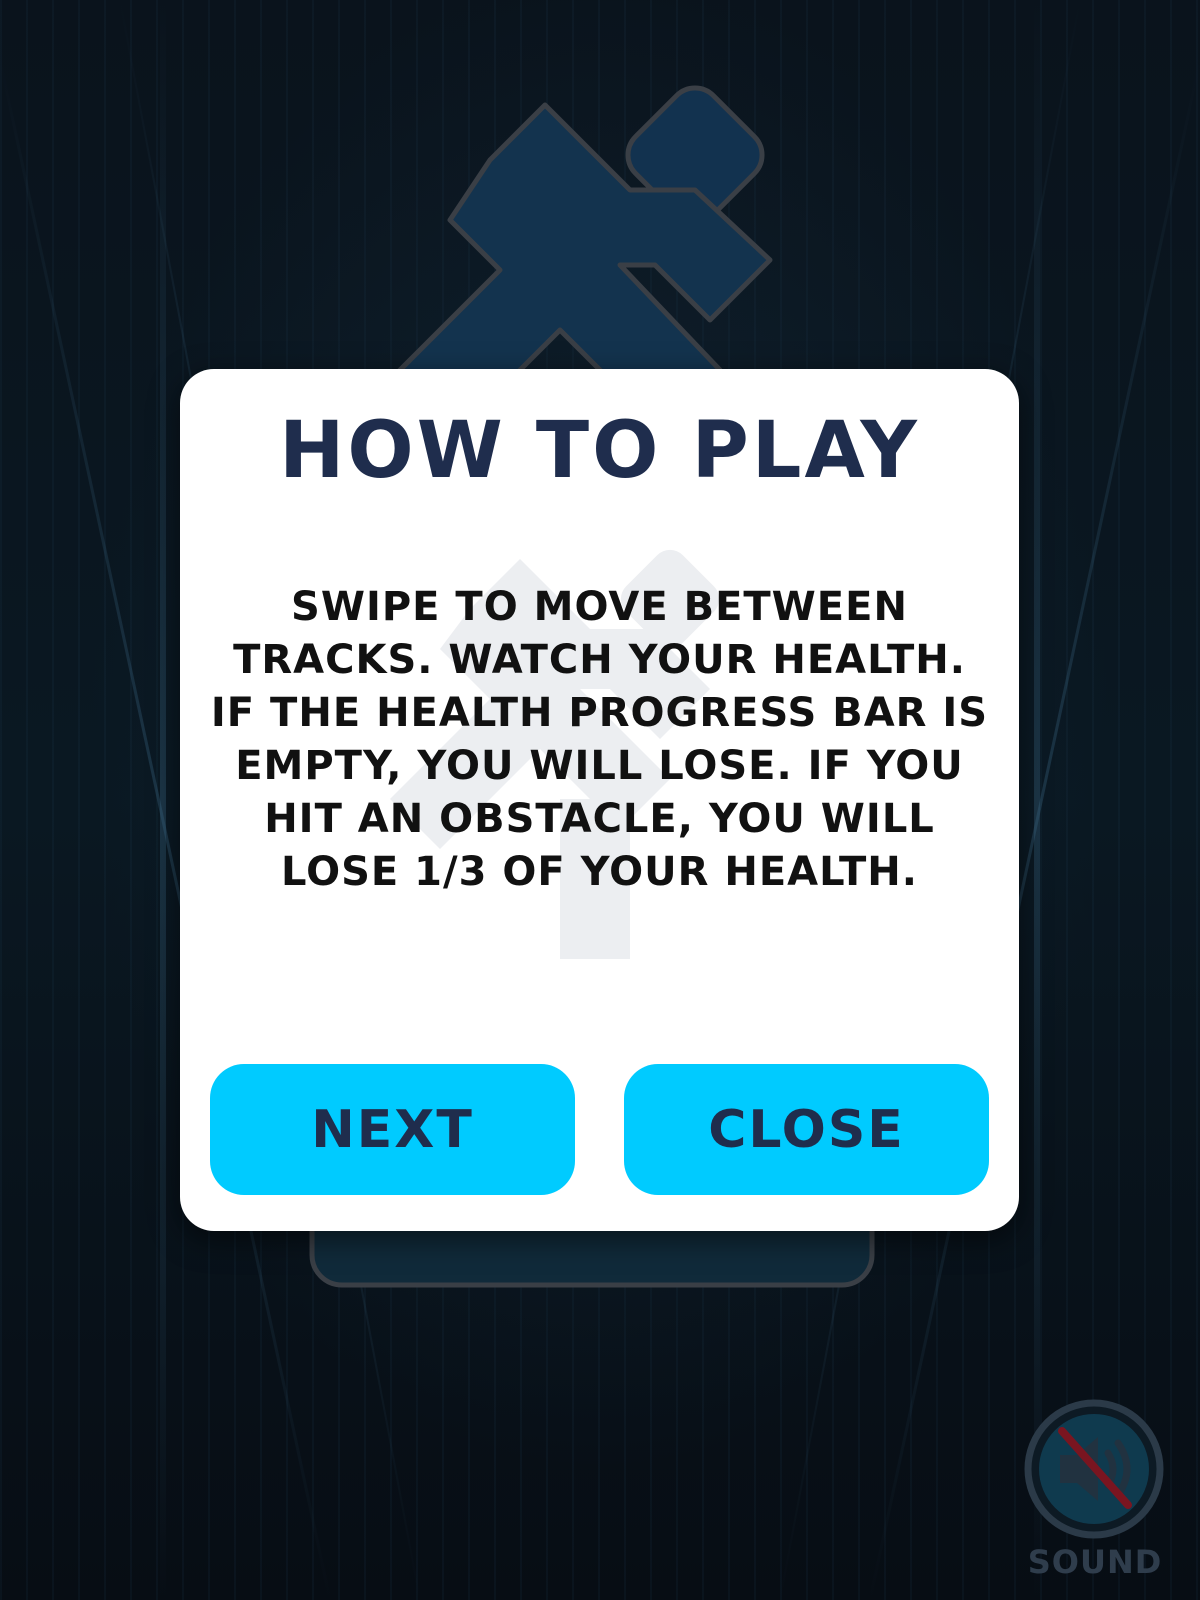 The height and width of the screenshot is (1600, 1200). I want to click on close-button-label: CLOSE, so click(806, 1129).